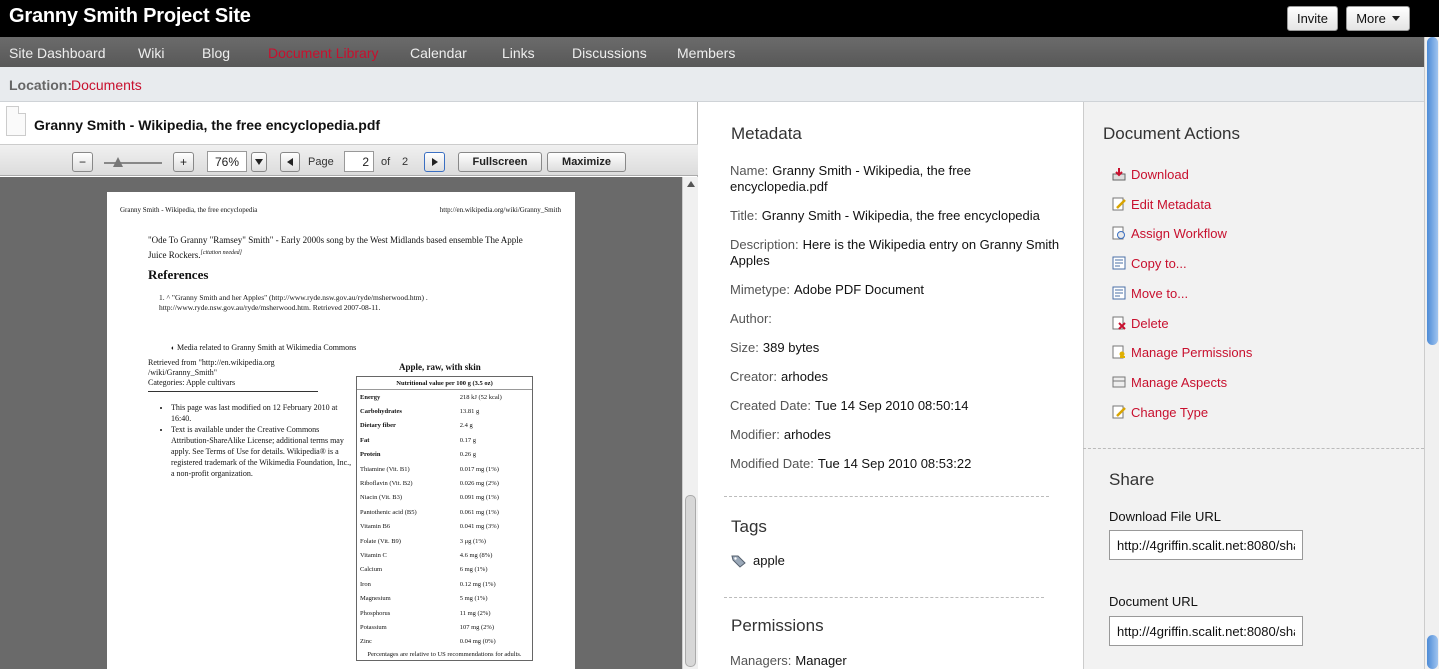 The height and width of the screenshot is (669, 1439). What do you see at coordinates (1206, 631) in the screenshot?
I see `document-url-field` at bounding box center [1206, 631].